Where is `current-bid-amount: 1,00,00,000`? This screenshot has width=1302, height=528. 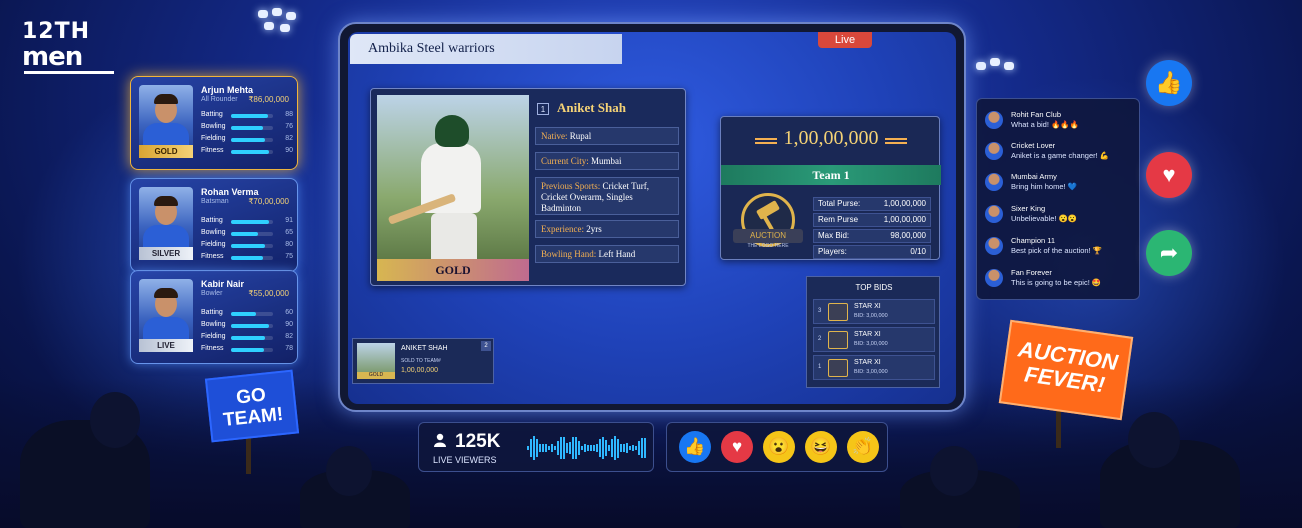 current-bid-amount: 1,00,00,000 is located at coordinates (831, 138).